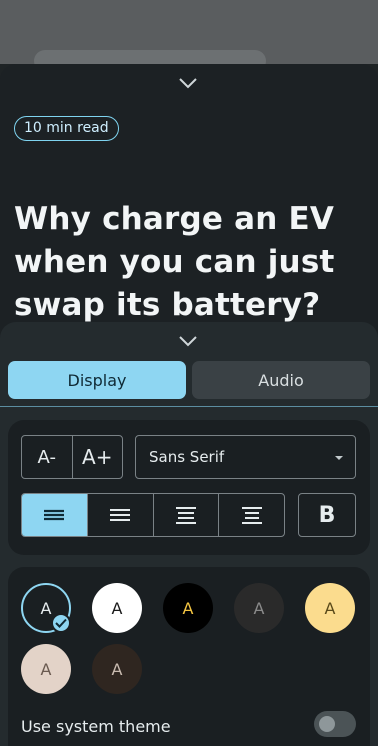 The image size is (378, 746). I want to click on increase-text-size-button: A+, so click(97, 457).